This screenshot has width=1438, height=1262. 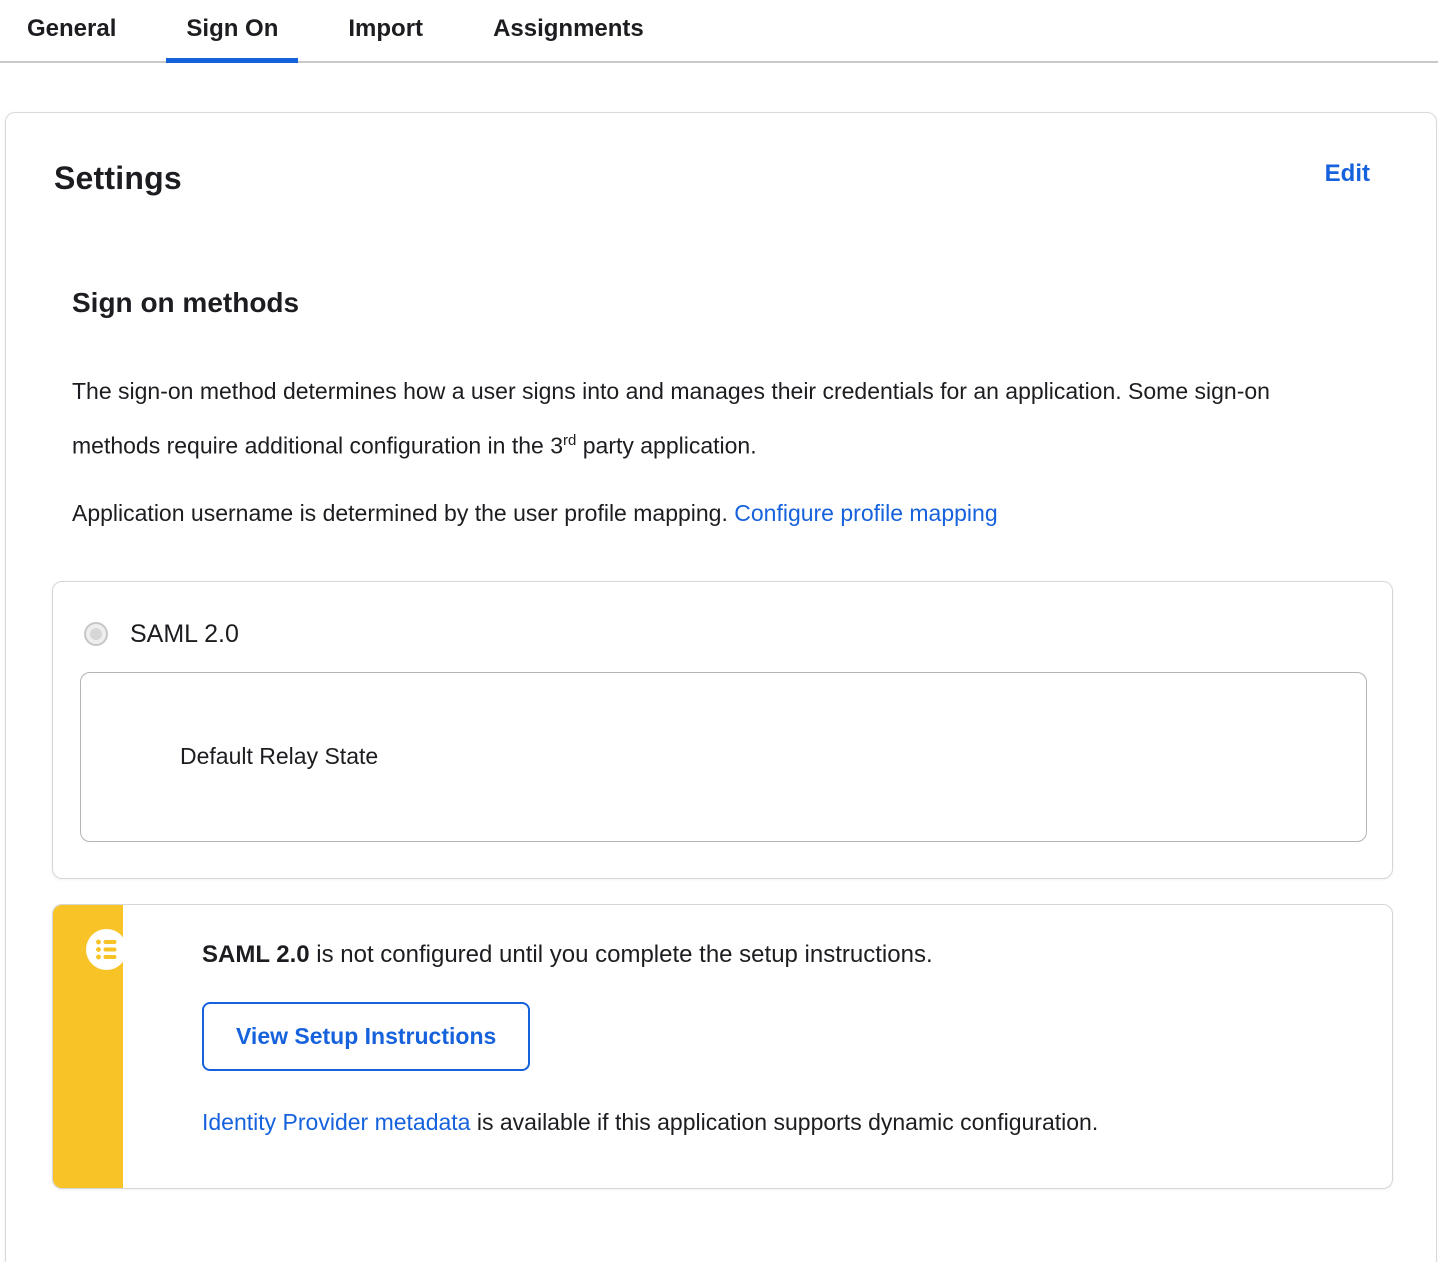 What do you see at coordinates (279, 756) in the screenshot?
I see `default-relay-state-label: Default Relay State` at bounding box center [279, 756].